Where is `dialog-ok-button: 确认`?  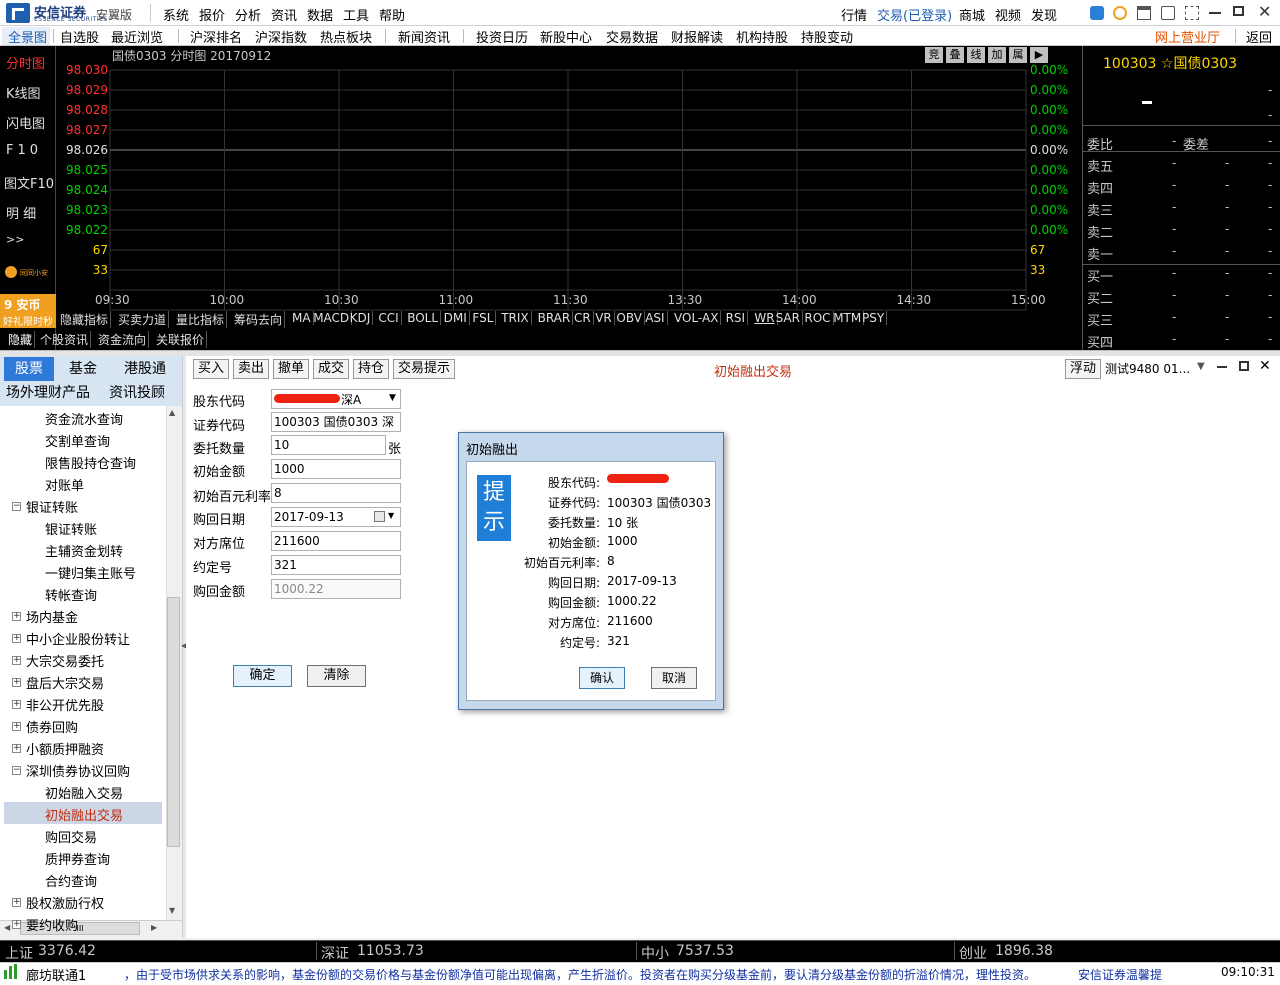
dialog-ok-button: 确认 is located at coordinates (602, 678).